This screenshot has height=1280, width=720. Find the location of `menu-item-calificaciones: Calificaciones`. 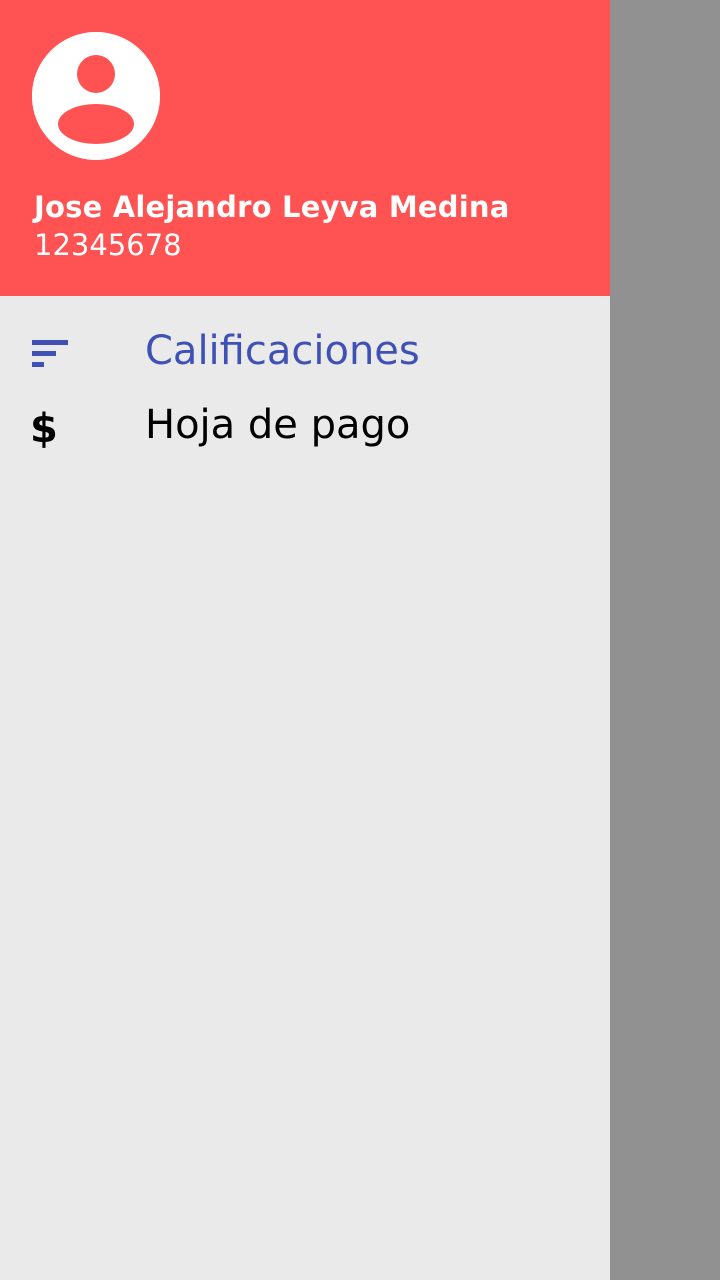

menu-item-calificaciones: Calificaciones is located at coordinates (305, 349).